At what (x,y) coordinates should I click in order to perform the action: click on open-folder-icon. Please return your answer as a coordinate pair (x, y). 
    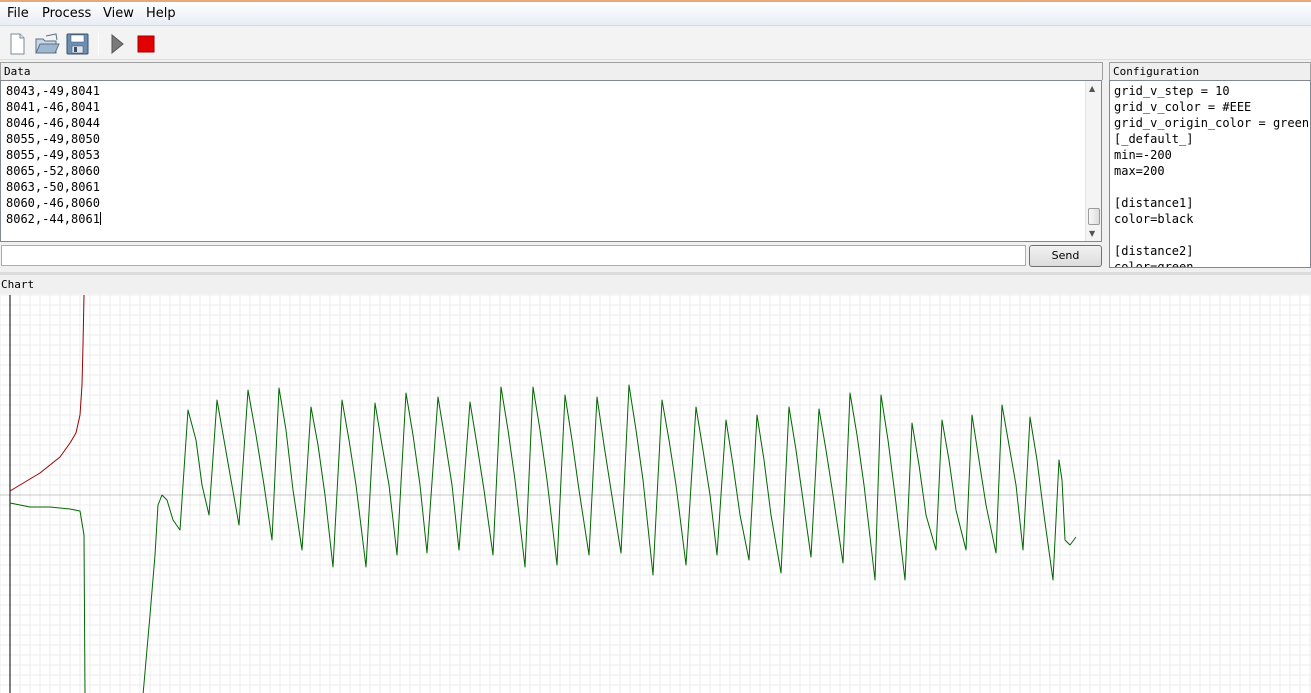
    Looking at the image, I should click on (47, 43).